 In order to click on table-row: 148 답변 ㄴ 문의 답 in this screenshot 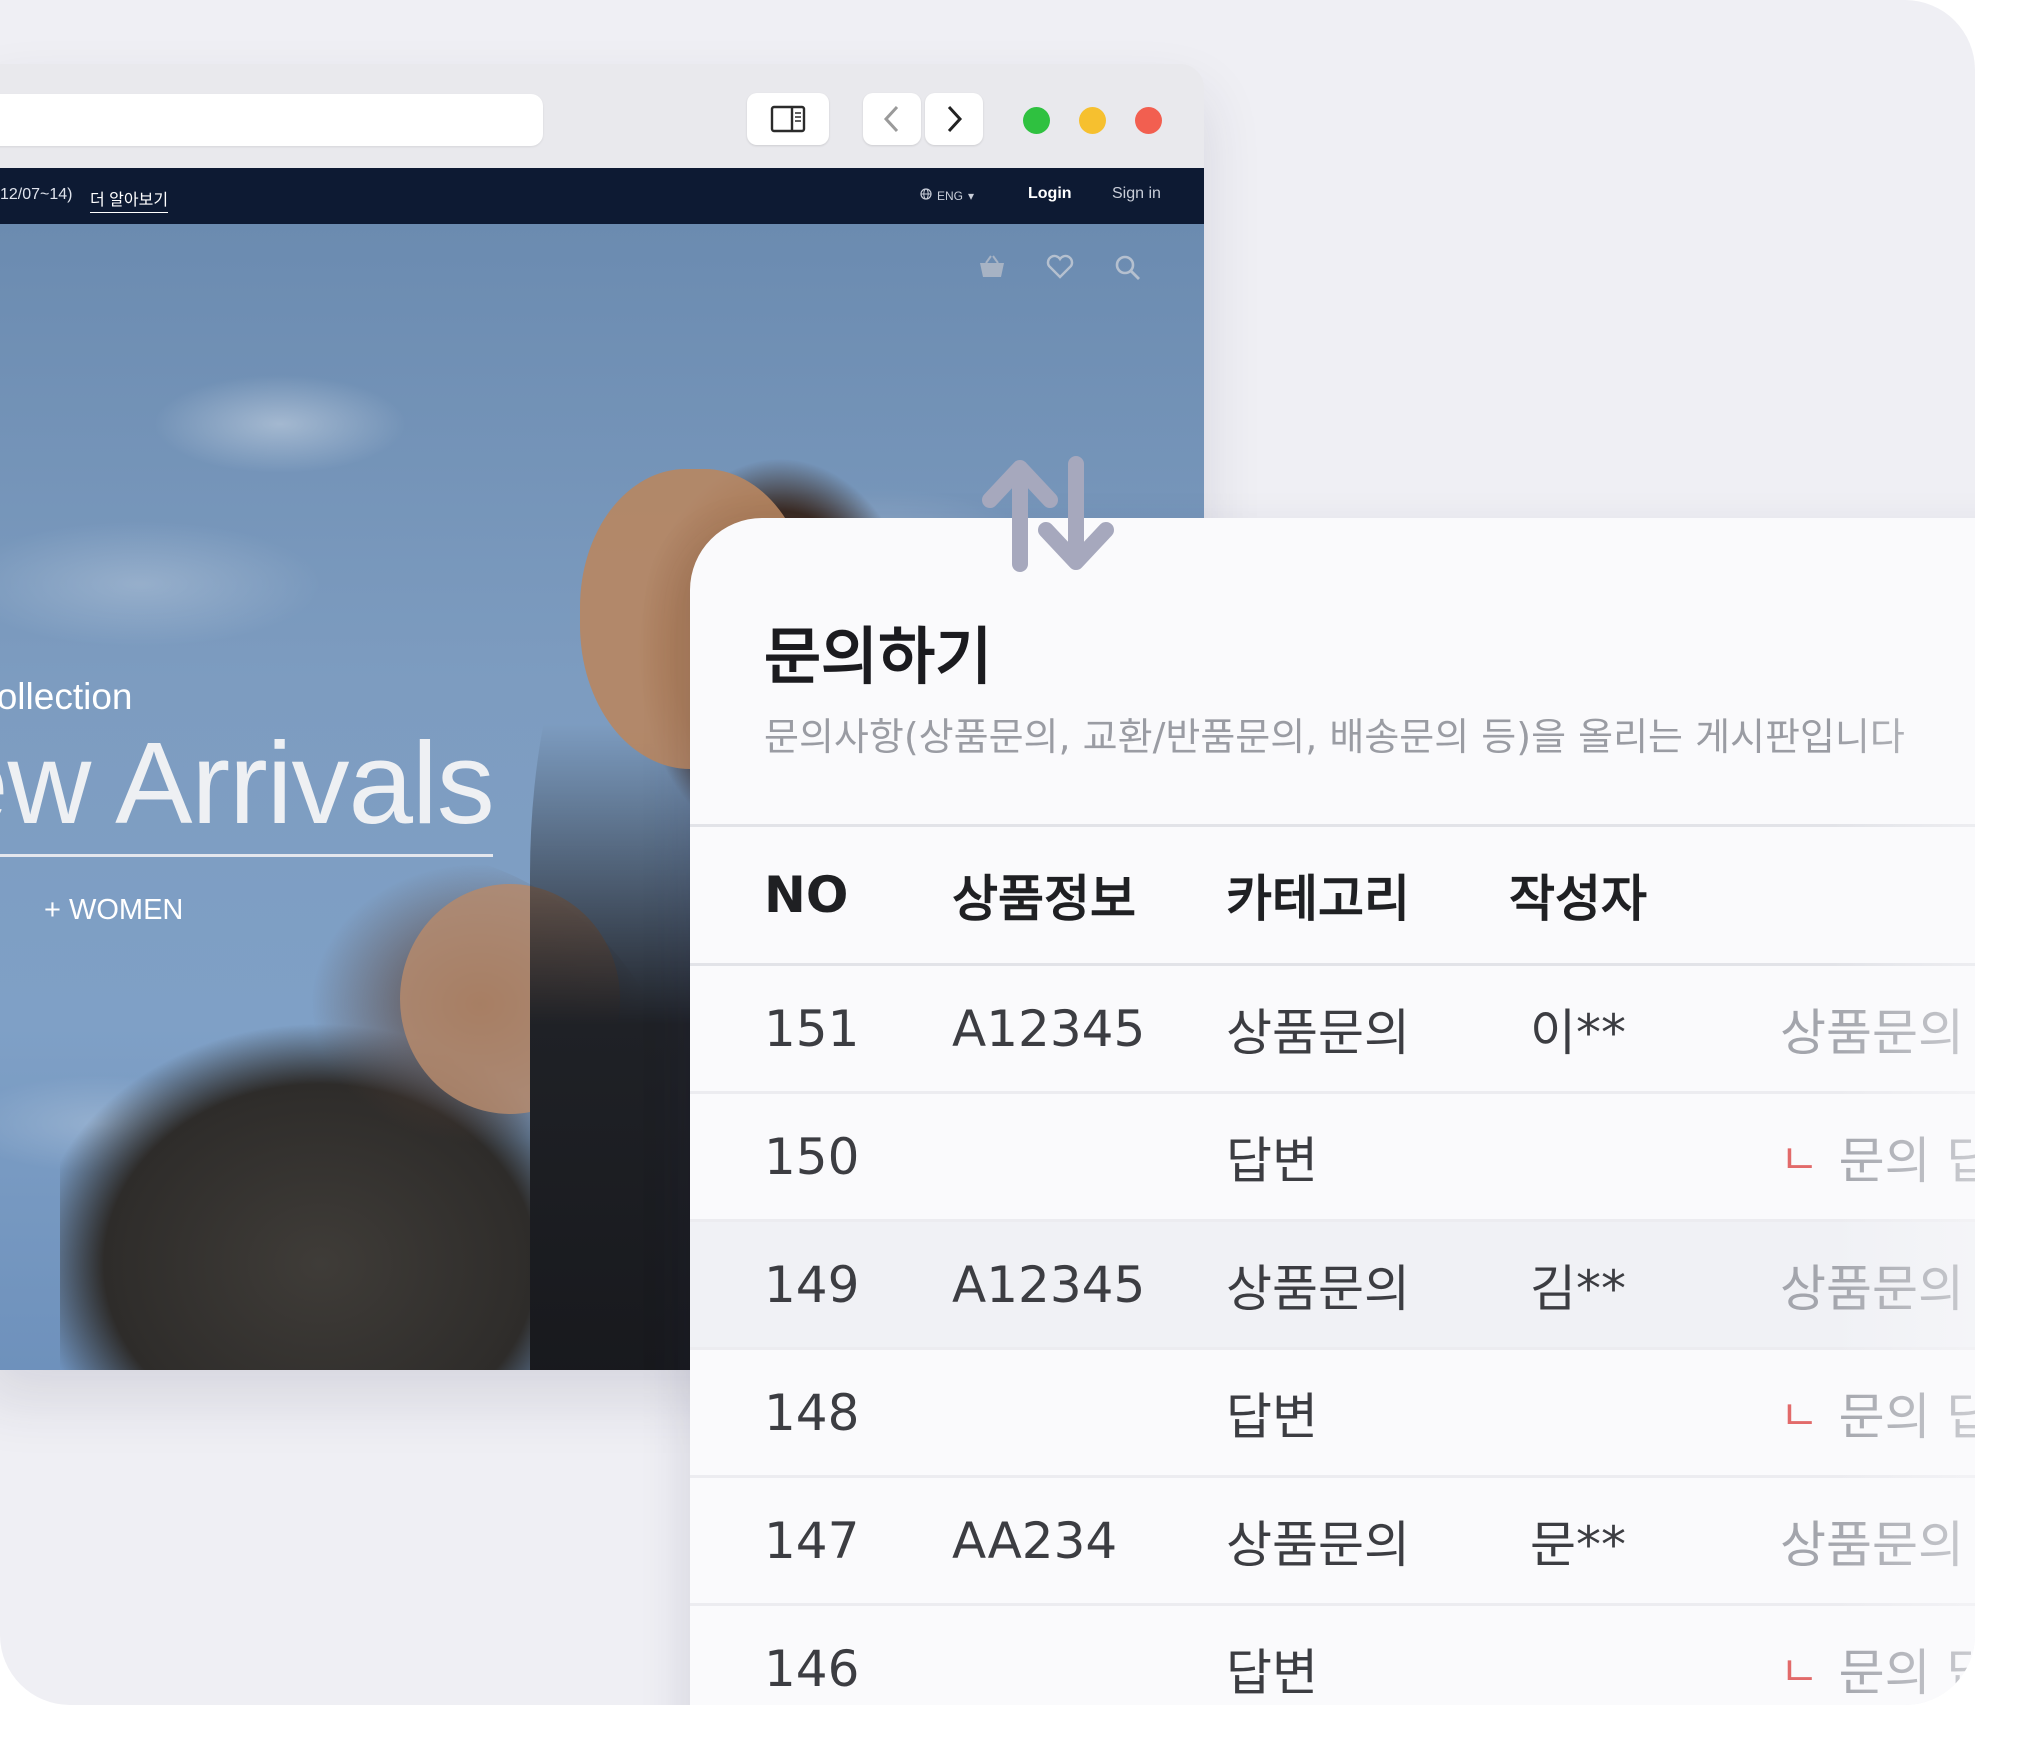, I will do `click(1332, 1414)`.